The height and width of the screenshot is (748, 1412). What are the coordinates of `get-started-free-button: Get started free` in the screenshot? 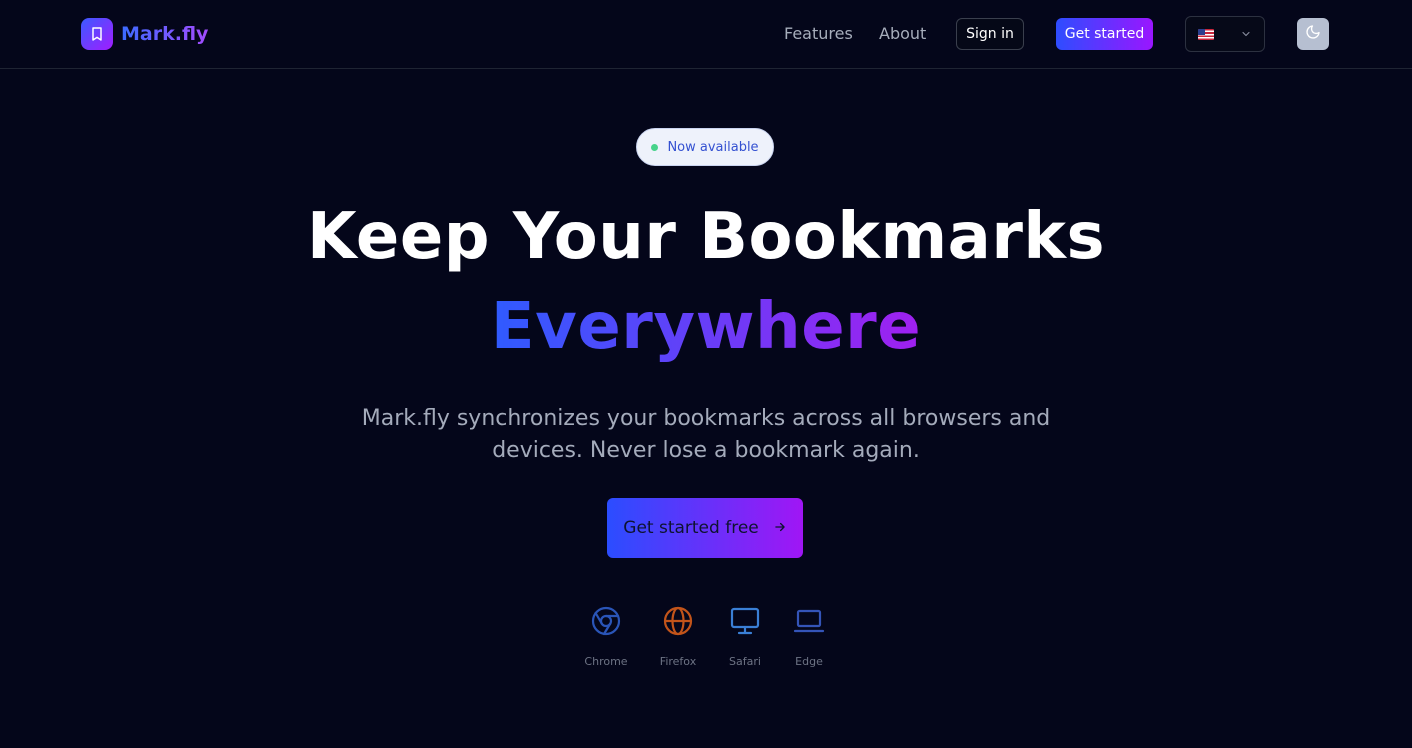 It's located at (705, 528).